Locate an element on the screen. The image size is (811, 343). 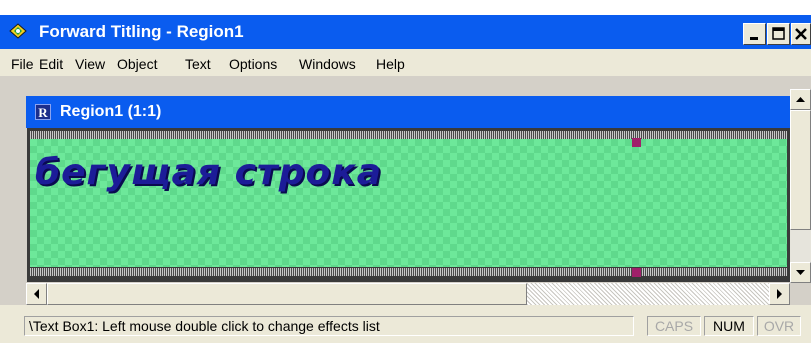
region-bottom-border is located at coordinates (408, 272).